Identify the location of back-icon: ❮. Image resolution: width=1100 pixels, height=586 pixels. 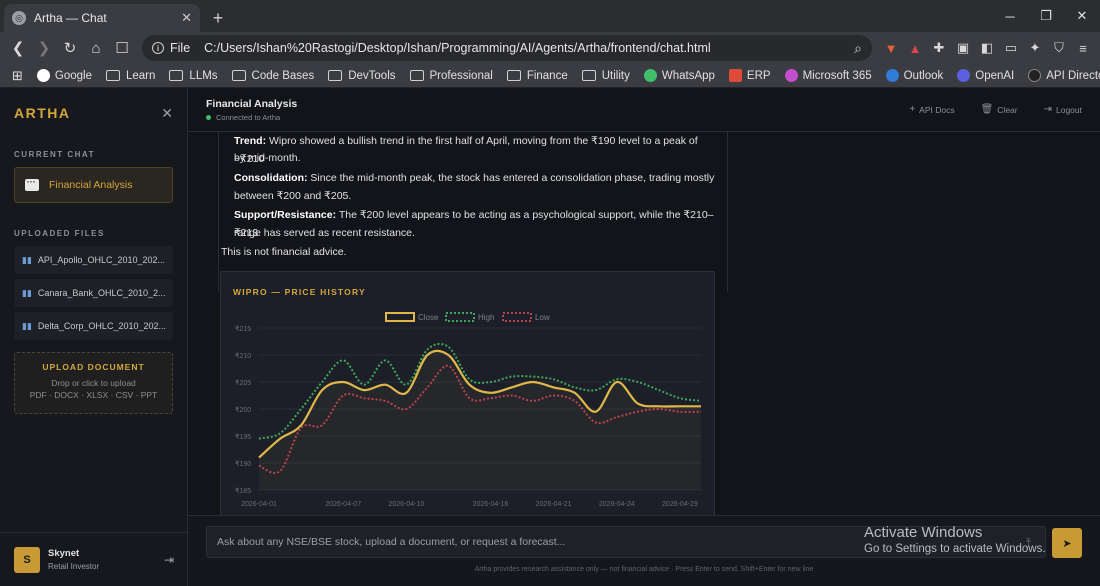
(18, 48).